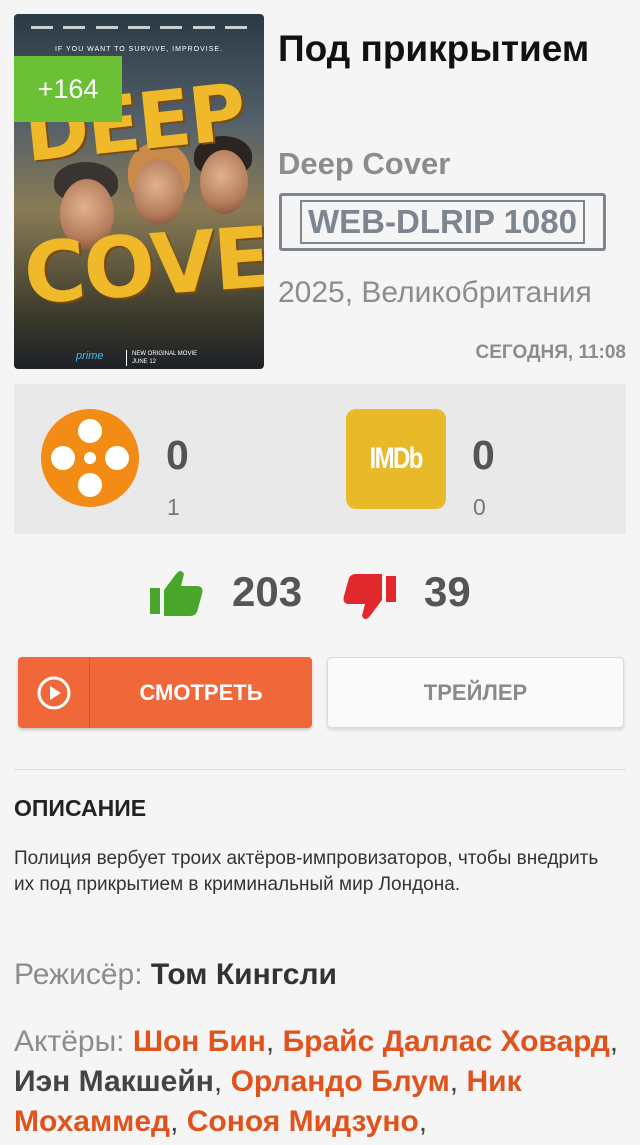 This screenshot has height=1145, width=640. I want to click on added-date: СЕГОДНЯ, 11:08, so click(550, 352).